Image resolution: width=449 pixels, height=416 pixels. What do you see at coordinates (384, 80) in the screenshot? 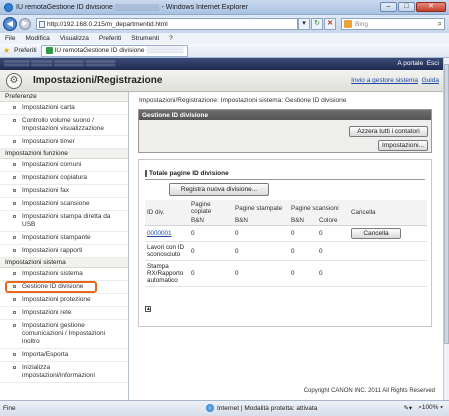
I see `send-to-admin-link: Invio a gestore sistema` at bounding box center [384, 80].